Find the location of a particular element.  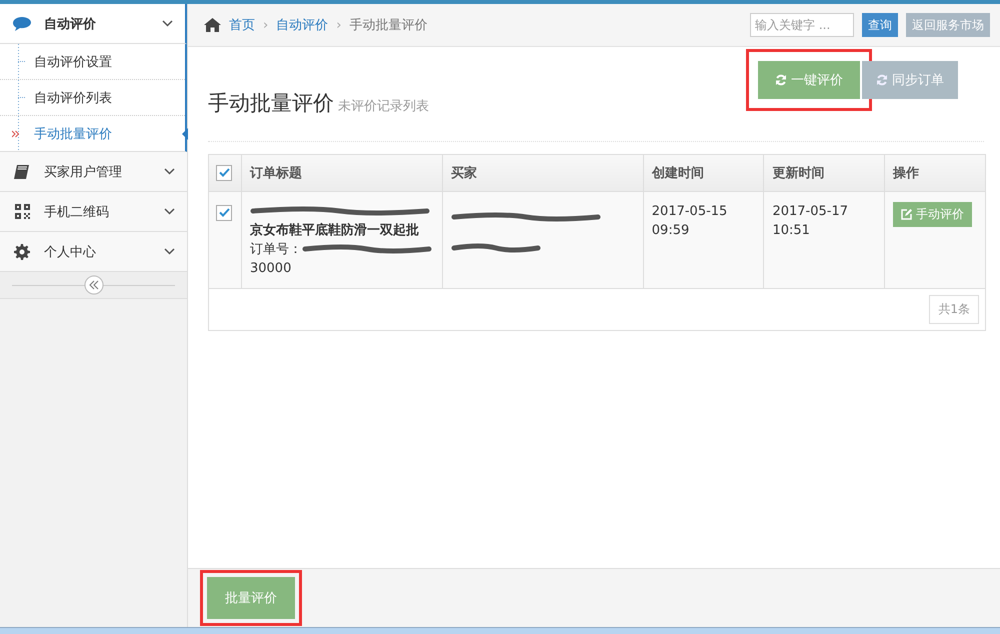

batch-review-button: 批量评价 is located at coordinates (251, 598).